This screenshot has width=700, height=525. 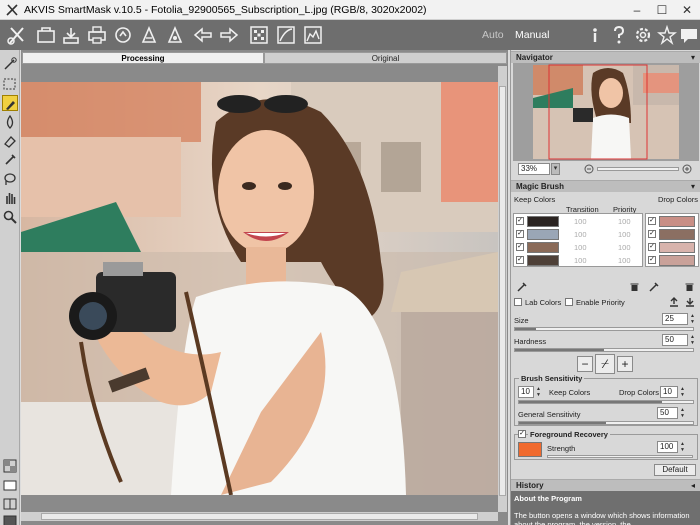 I want to click on chat-icon, so click(x=689, y=35).